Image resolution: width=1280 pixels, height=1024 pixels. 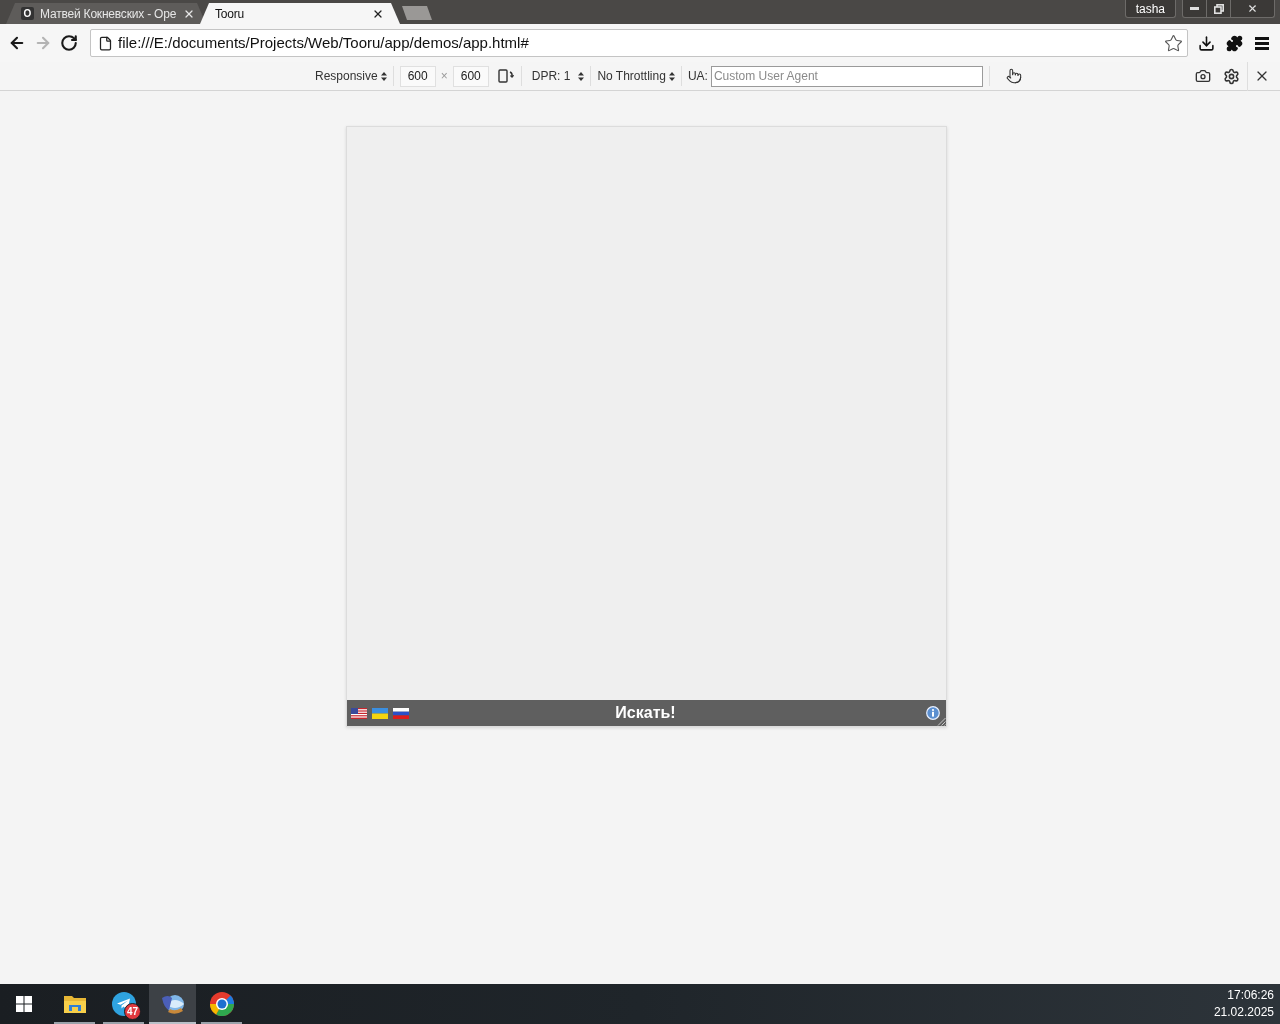 What do you see at coordinates (105, 43) in the screenshot?
I see `page-icon` at bounding box center [105, 43].